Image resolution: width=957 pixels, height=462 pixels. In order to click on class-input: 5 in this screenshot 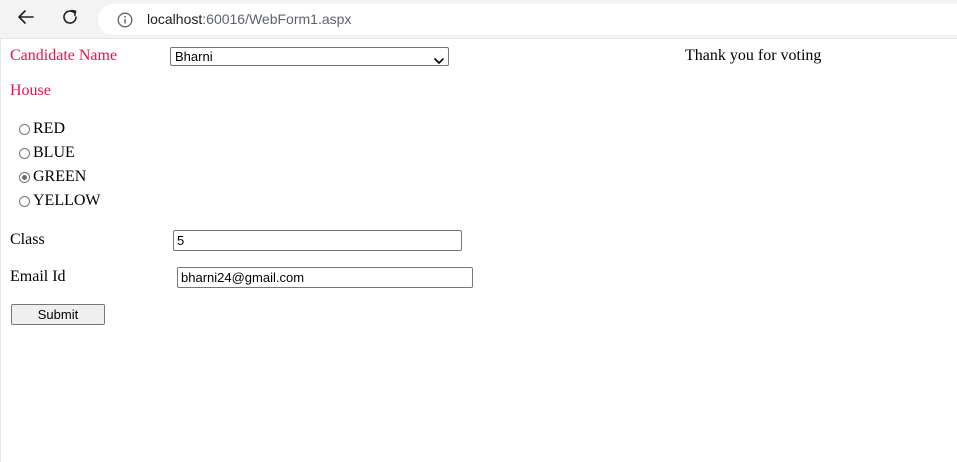, I will do `click(317, 240)`.